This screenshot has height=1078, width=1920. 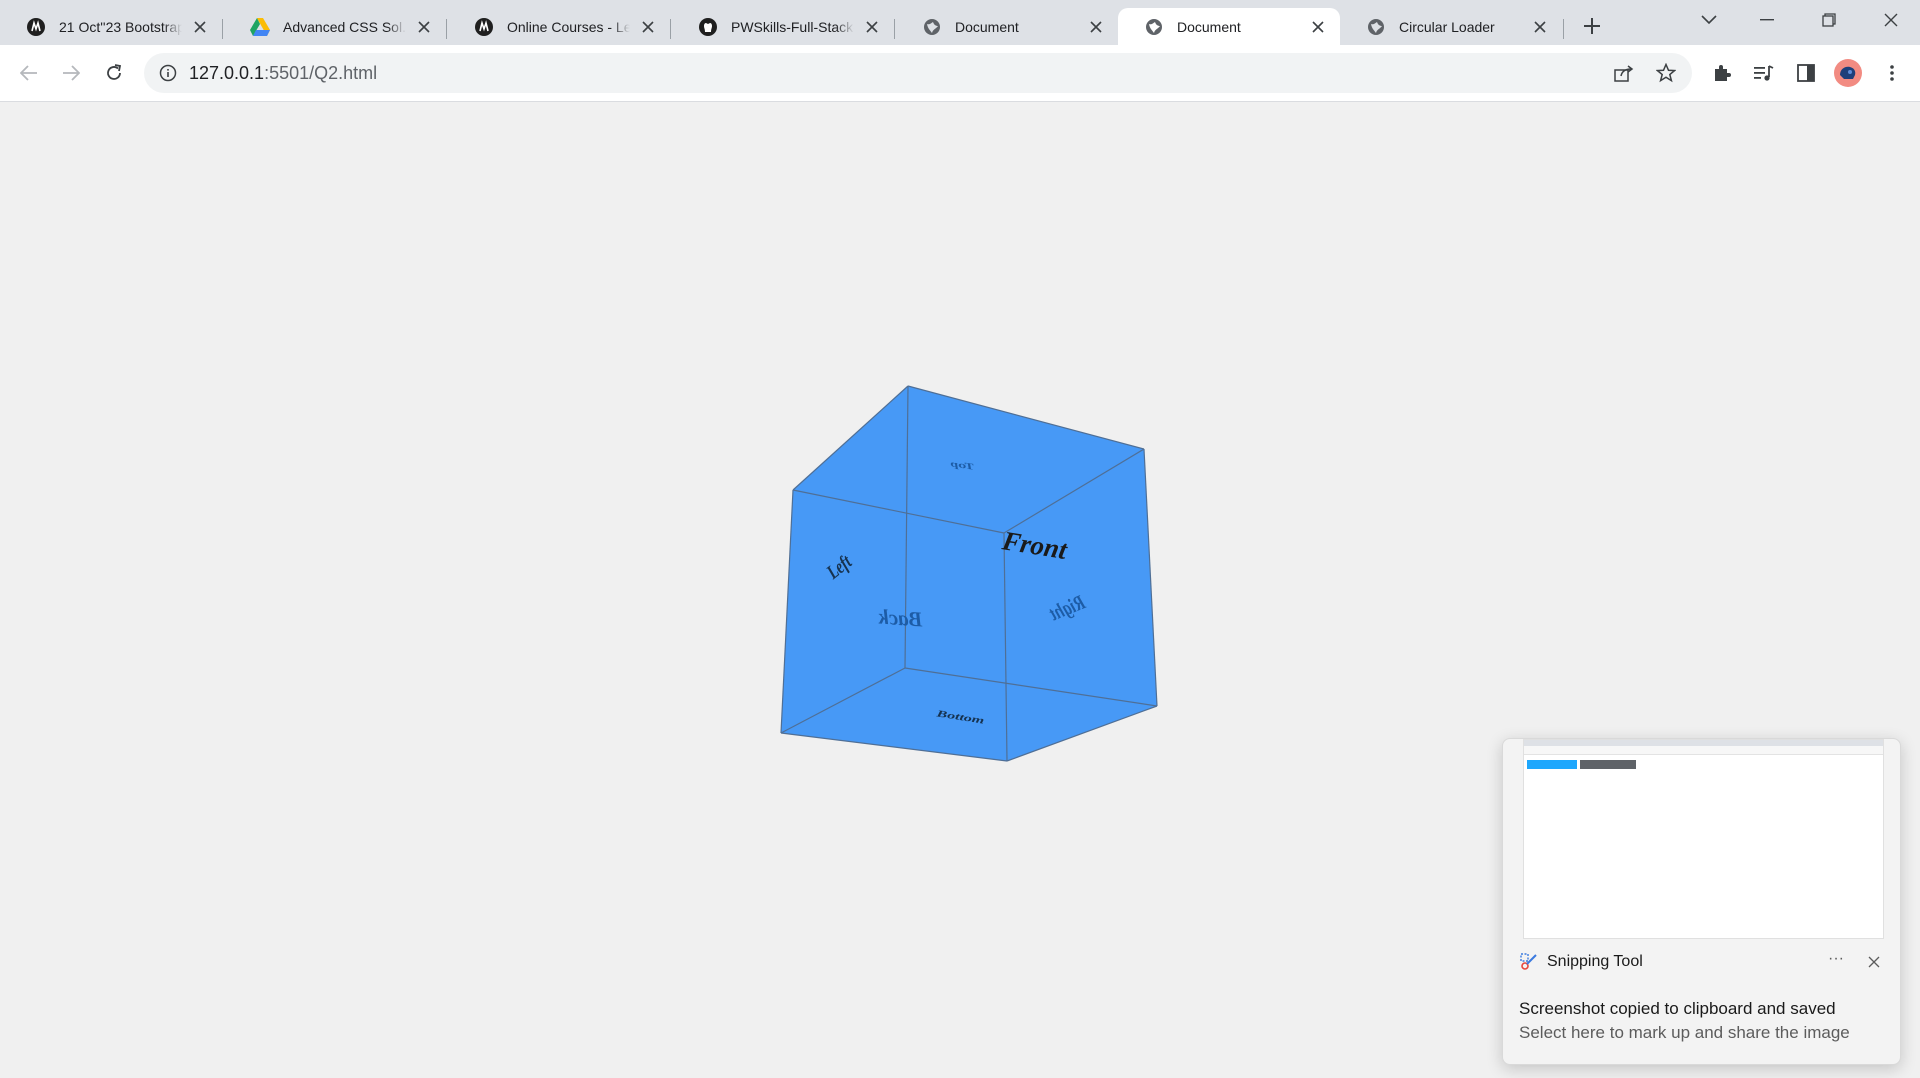 I want to click on thumbnail-button-secondary, so click(x=1608, y=764).